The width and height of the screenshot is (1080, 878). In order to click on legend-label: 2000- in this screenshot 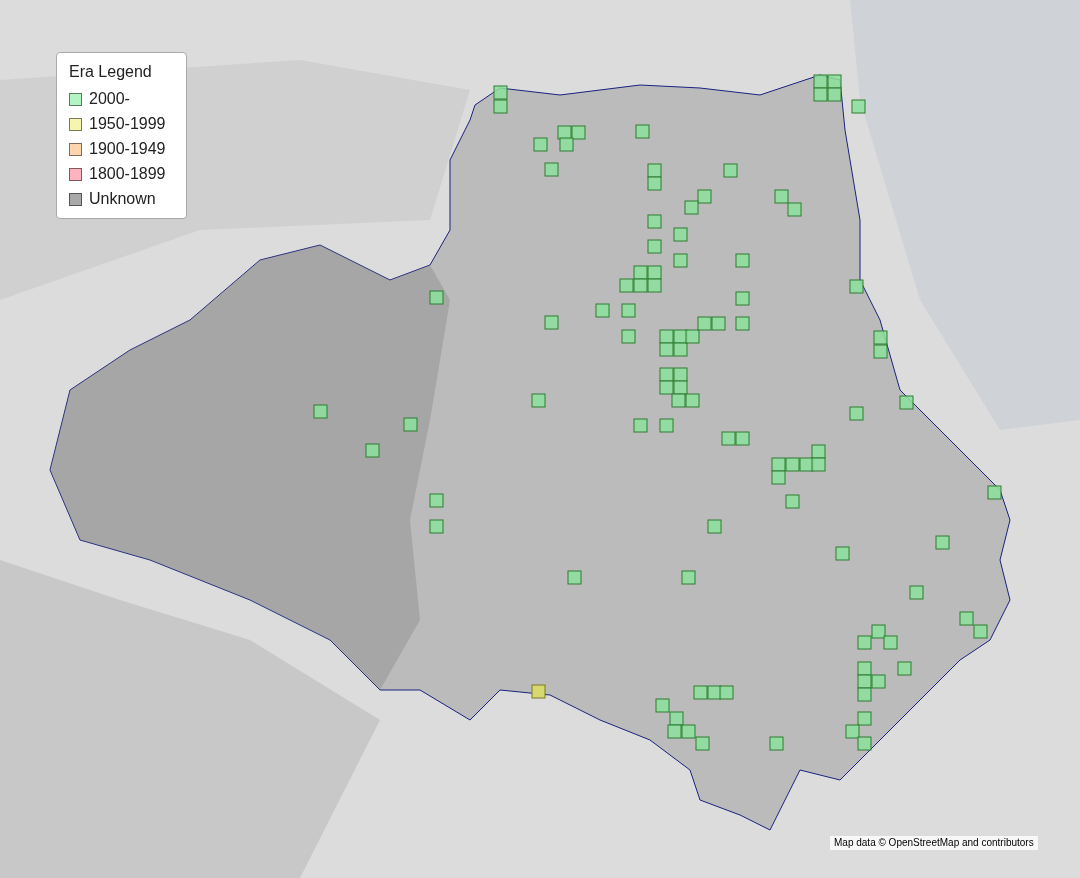, I will do `click(109, 99)`.